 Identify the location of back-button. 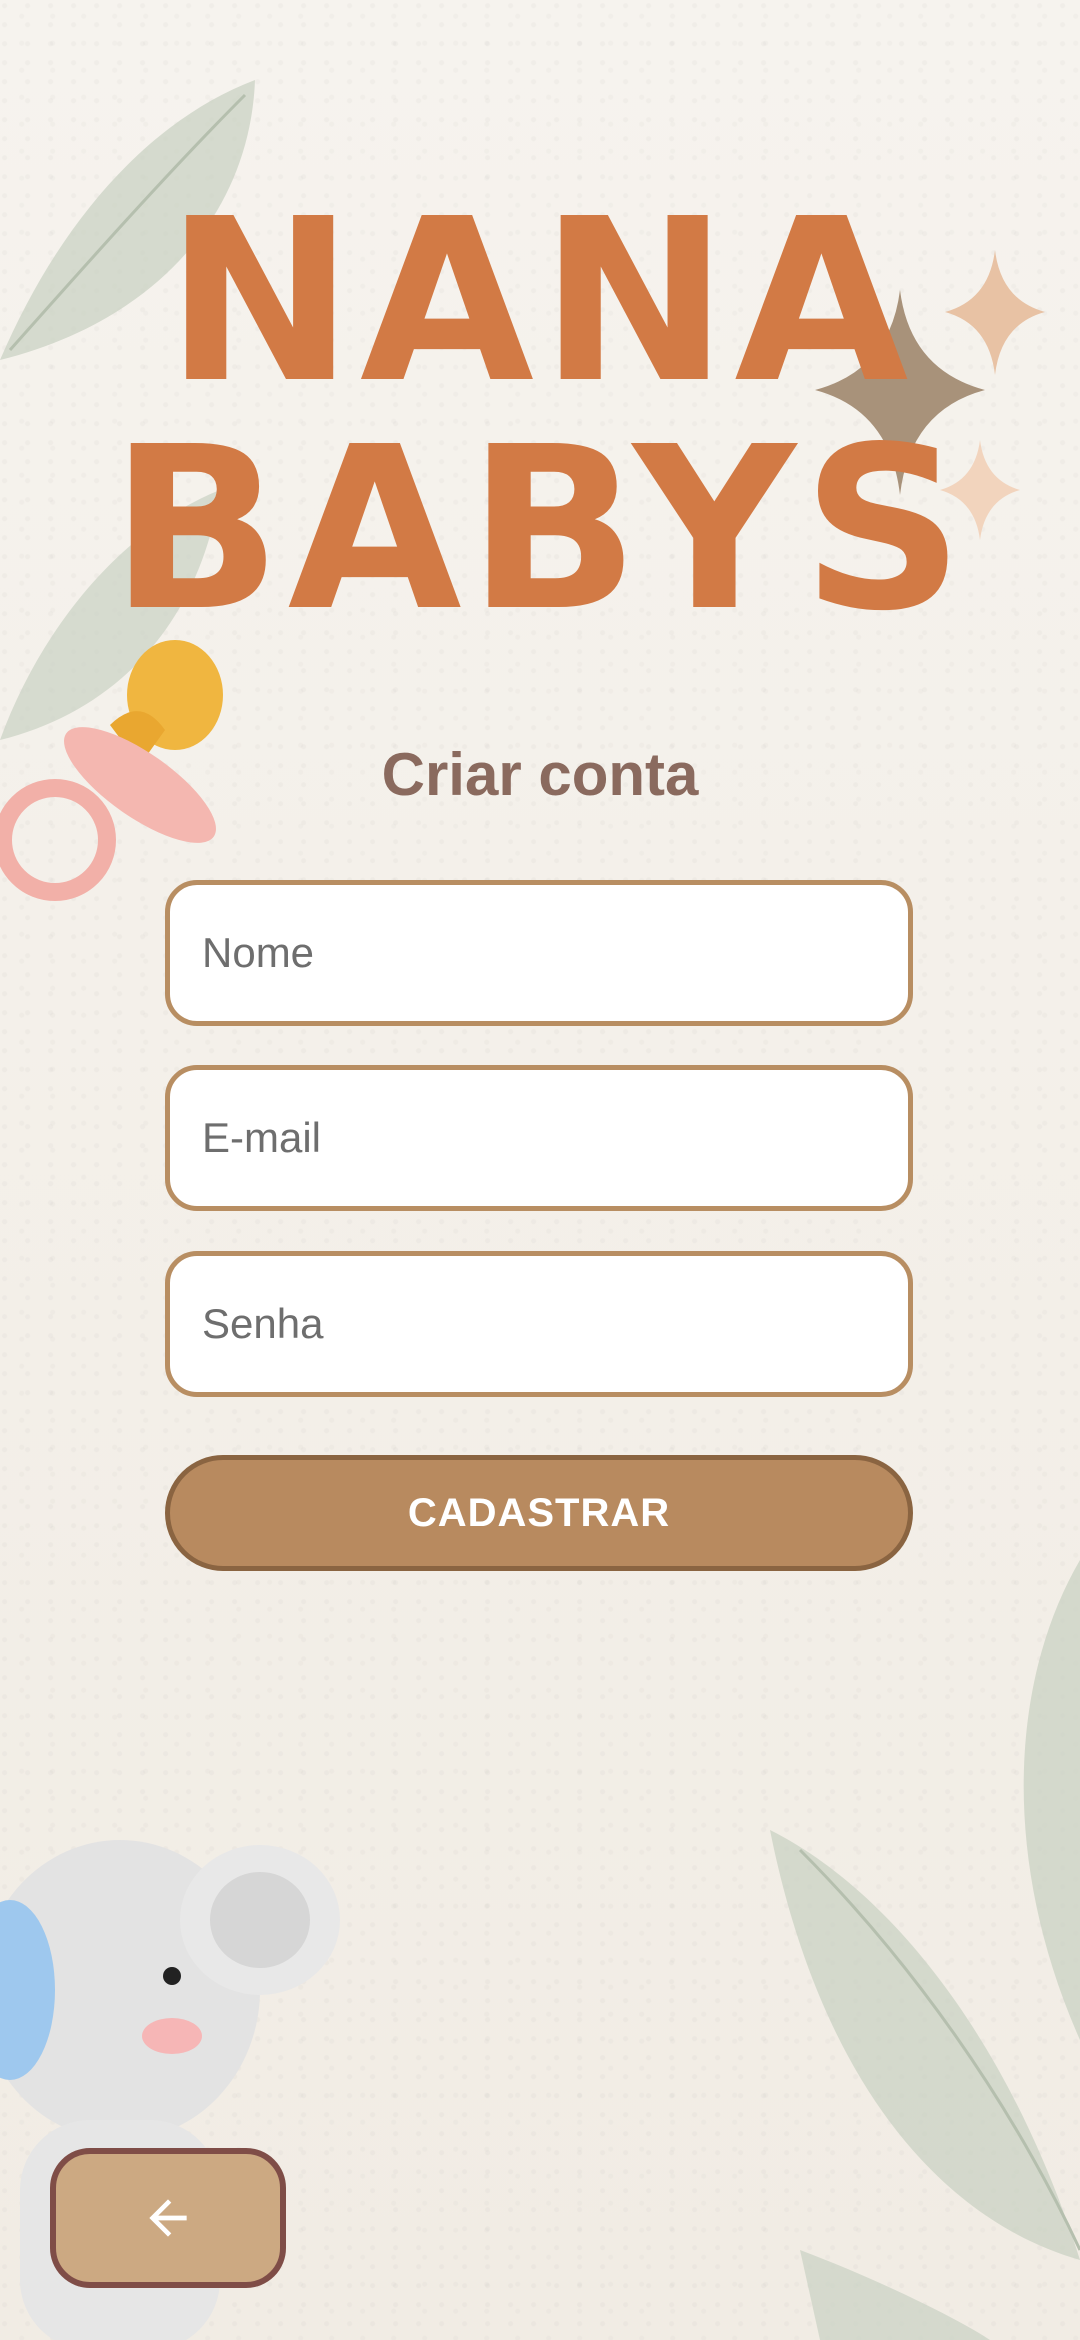
(168, 2218).